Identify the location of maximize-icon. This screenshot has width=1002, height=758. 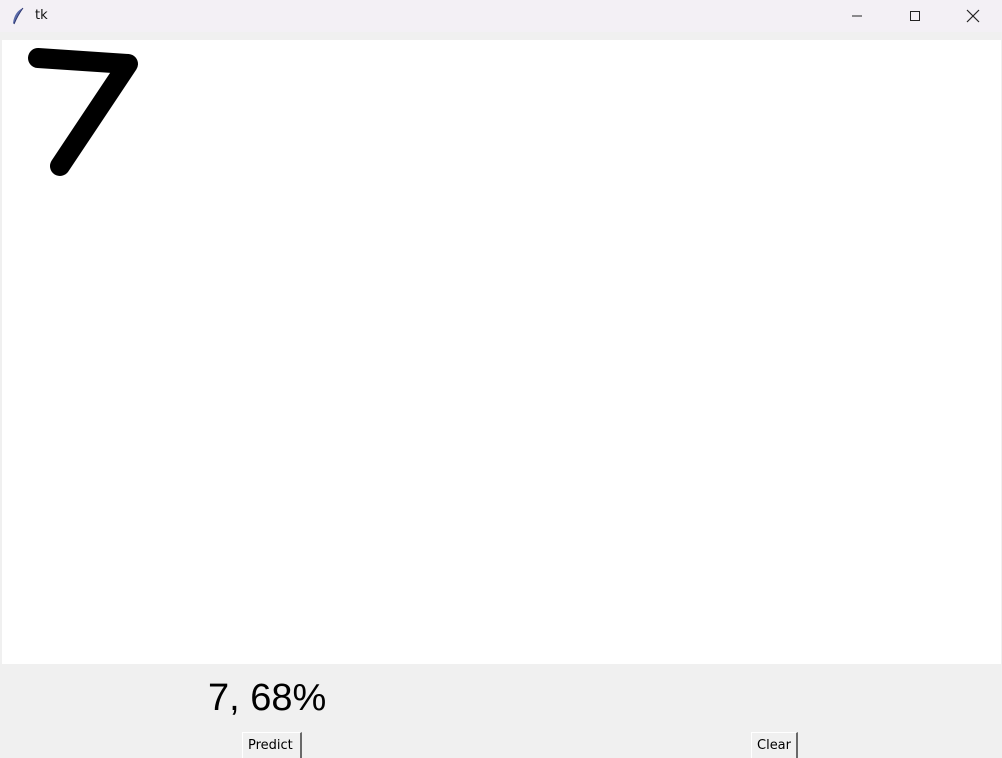
(915, 16).